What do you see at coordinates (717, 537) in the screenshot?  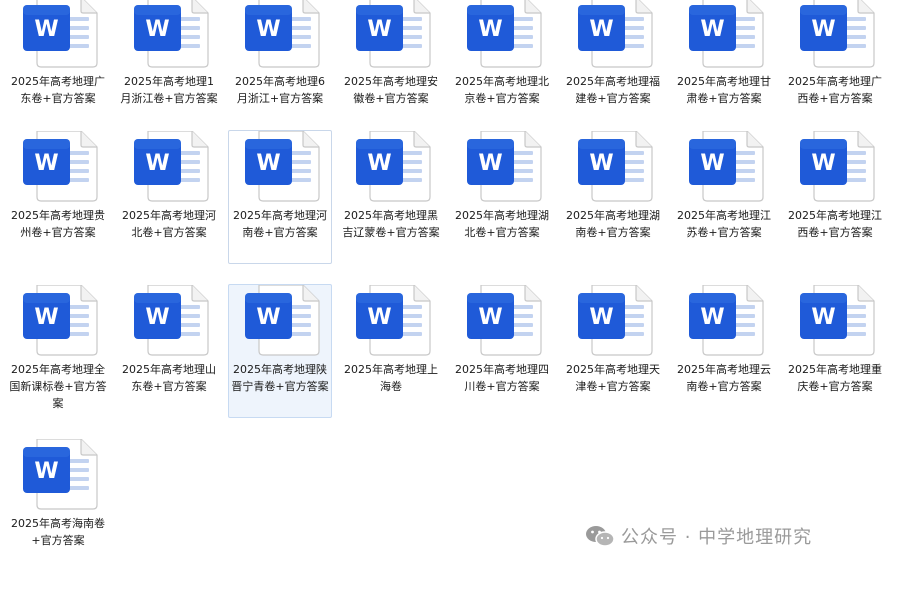 I see `watermark-text: 公众号 · 中学地理研究` at bounding box center [717, 537].